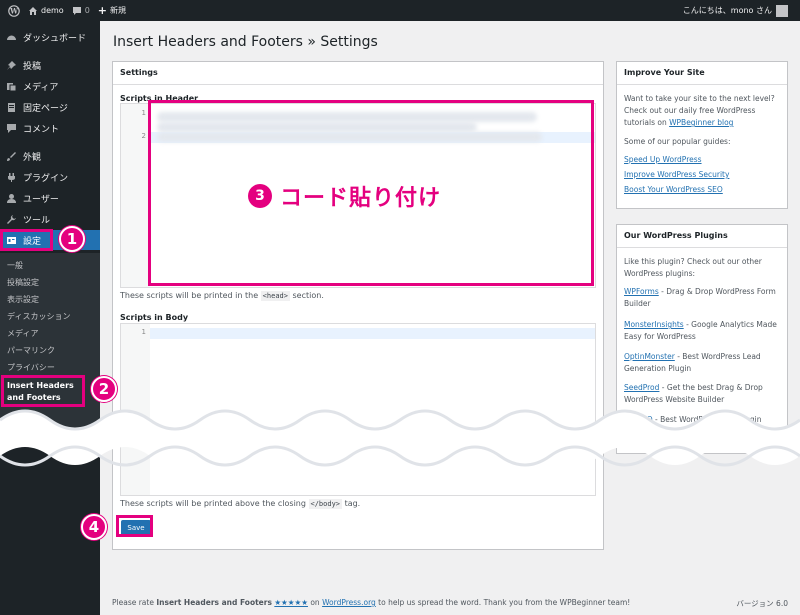 This screenshot has width=800, height=615. I want to click on guide-link-speed: Speed Up WordPress, so click(663, 159).